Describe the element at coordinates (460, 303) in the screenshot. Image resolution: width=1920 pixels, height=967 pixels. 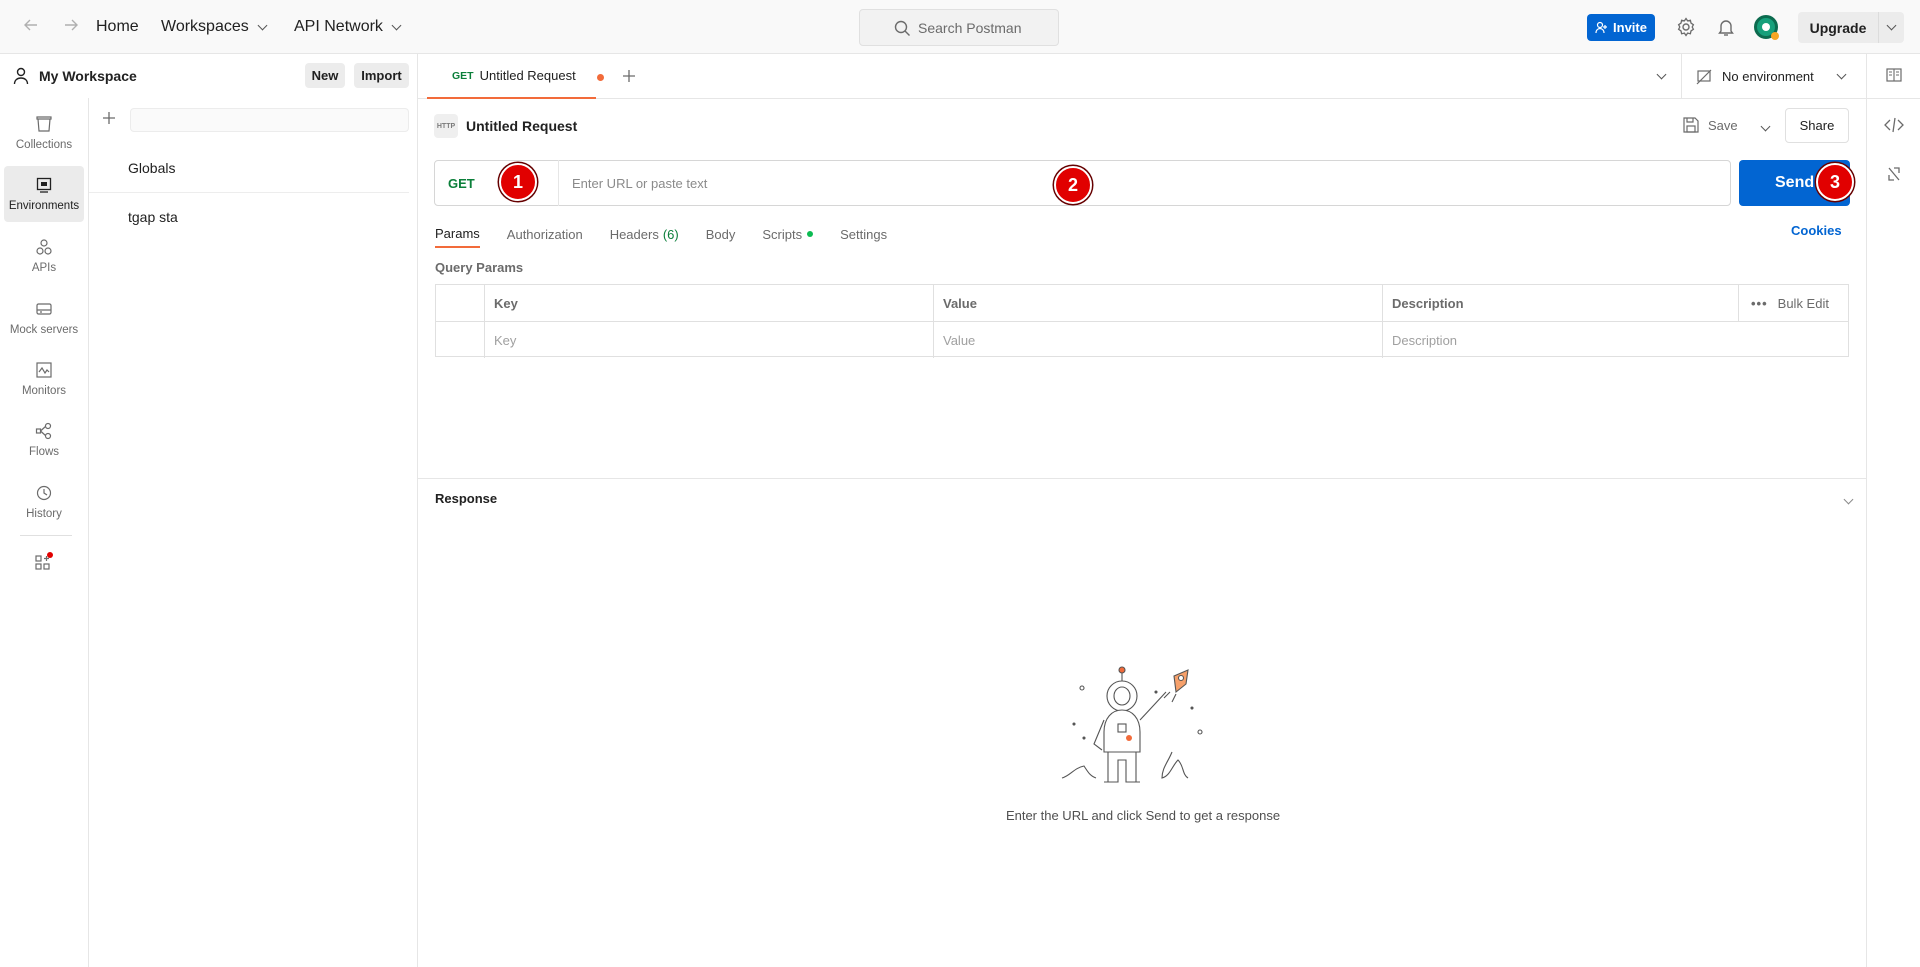
I see `checkbox-column` at that location.